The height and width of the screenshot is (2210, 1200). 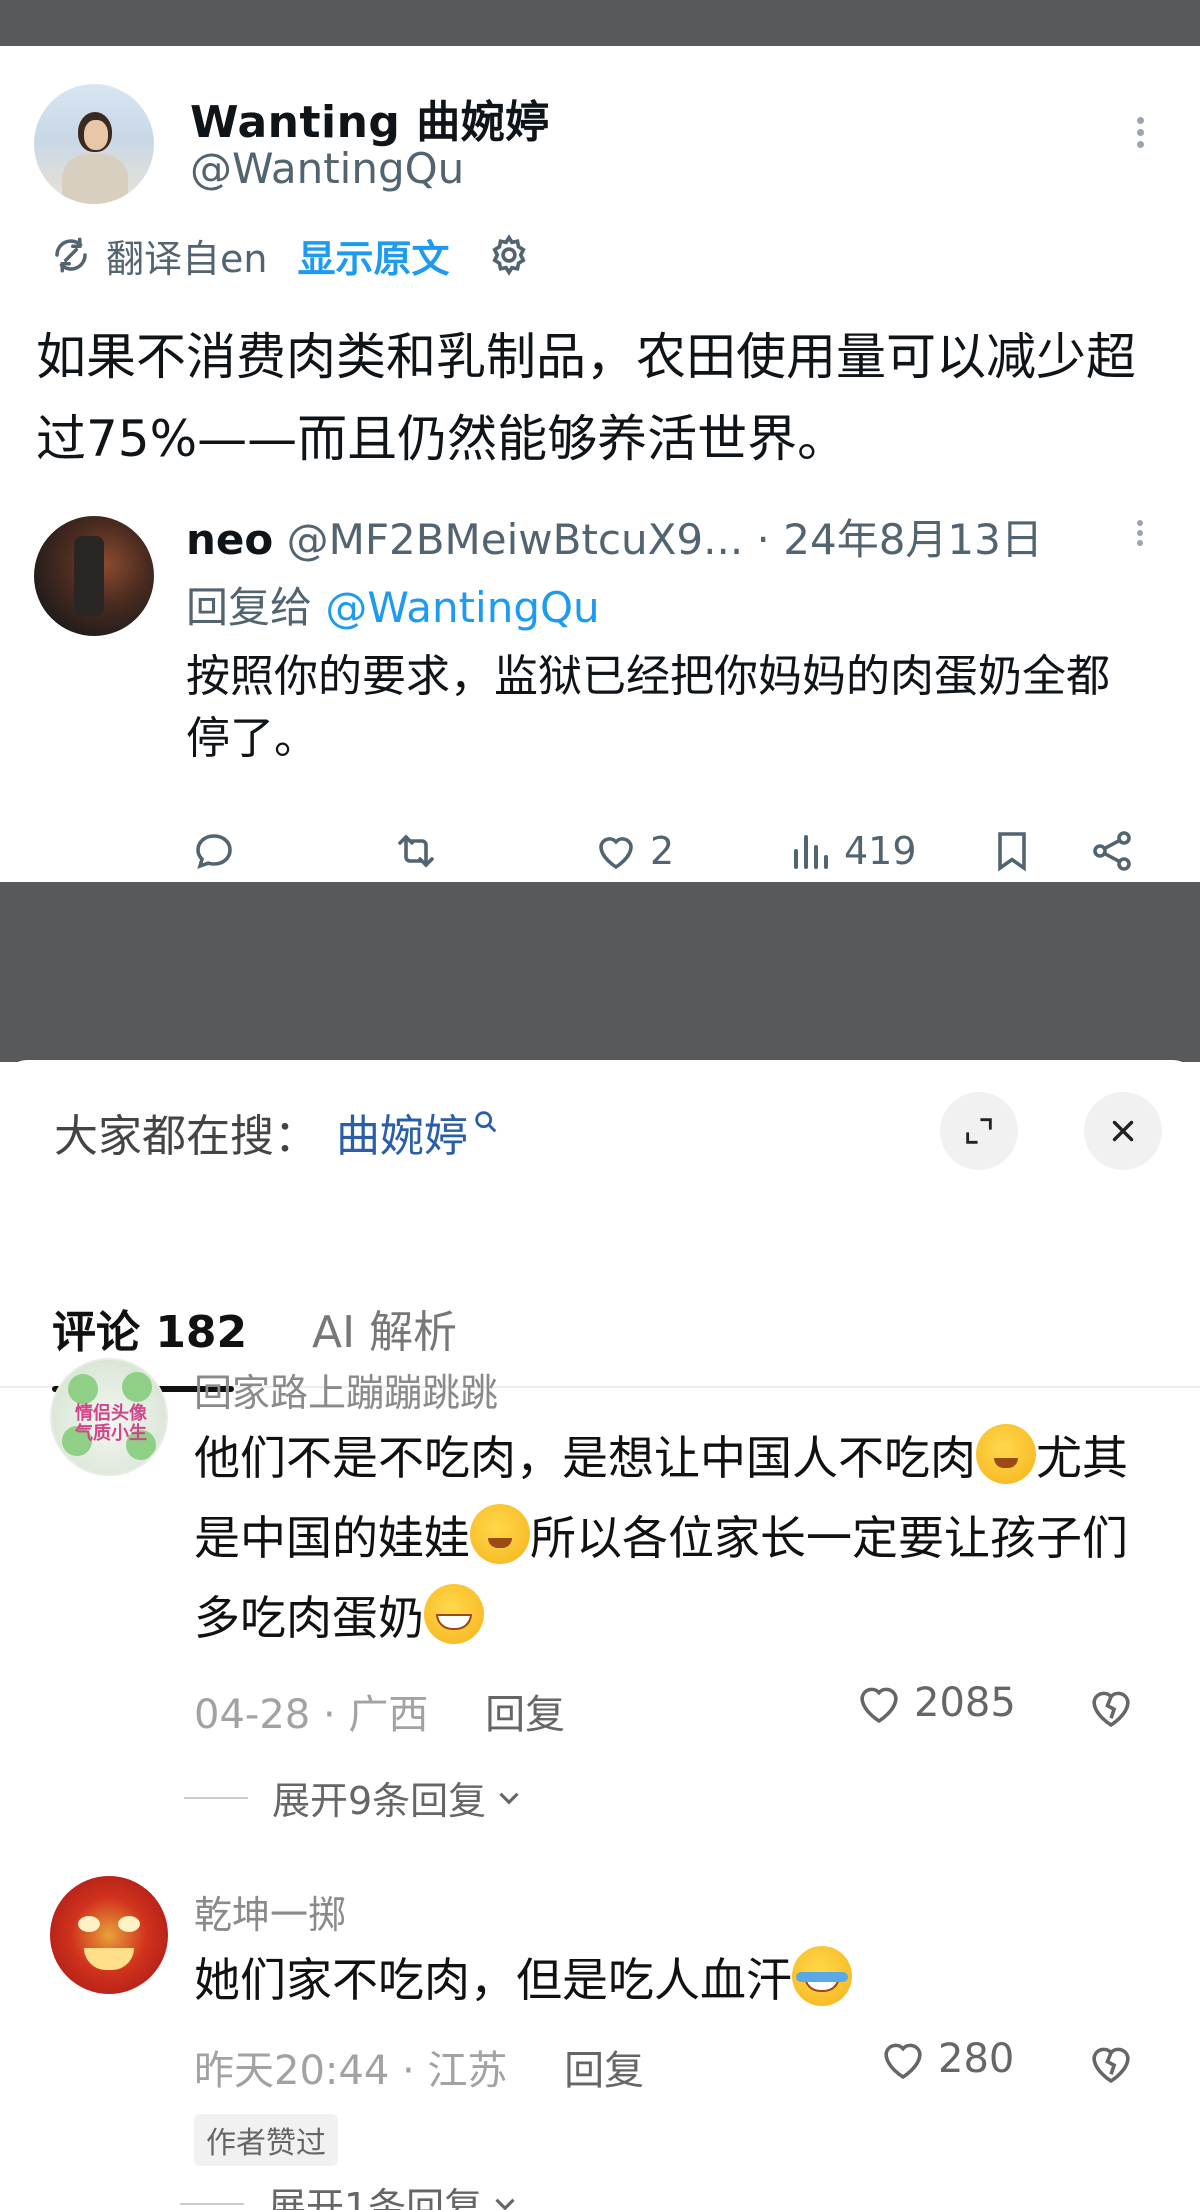 I want to click on view-count: 419, so click(x=880, y=851).